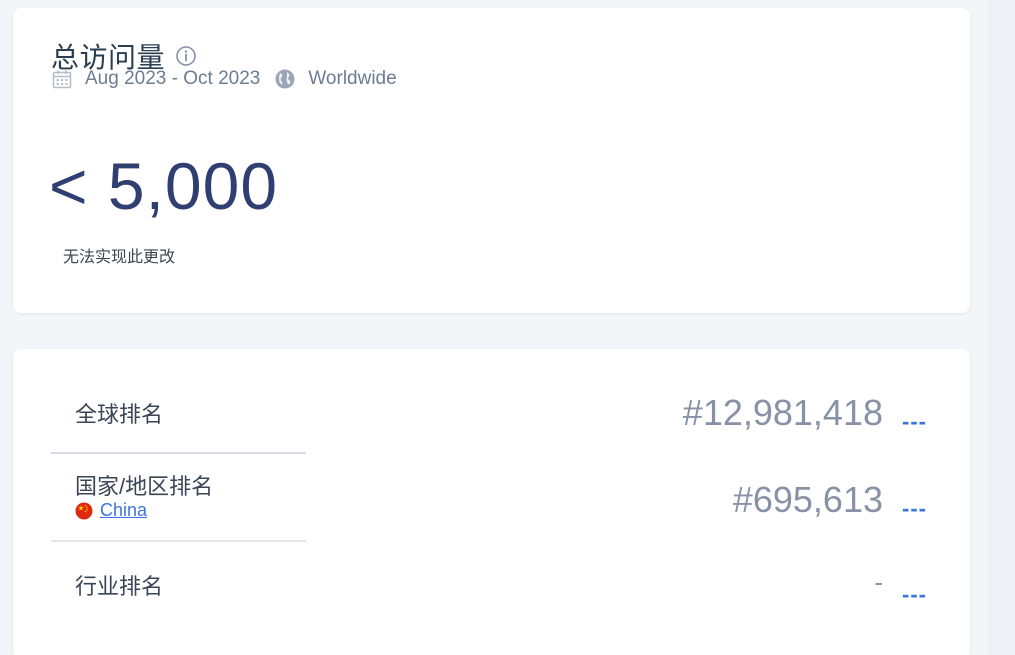  Describe the element at coordinates (914, 508) in the screenshot. I see `country-rank-change: ---` at that location.